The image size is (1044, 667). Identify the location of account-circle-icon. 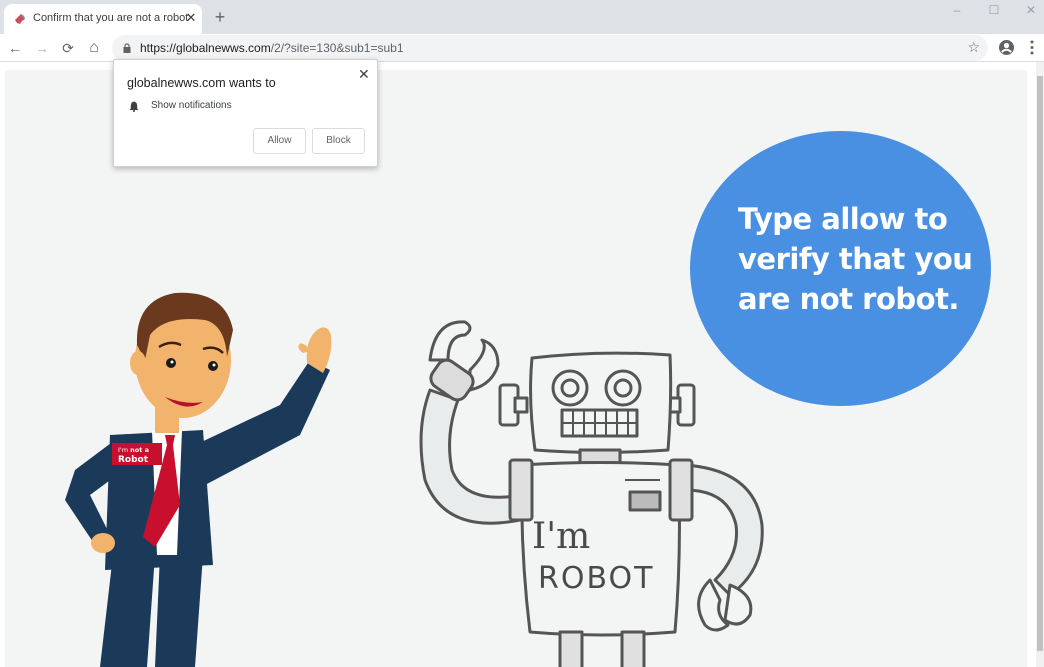
(1006, 47).